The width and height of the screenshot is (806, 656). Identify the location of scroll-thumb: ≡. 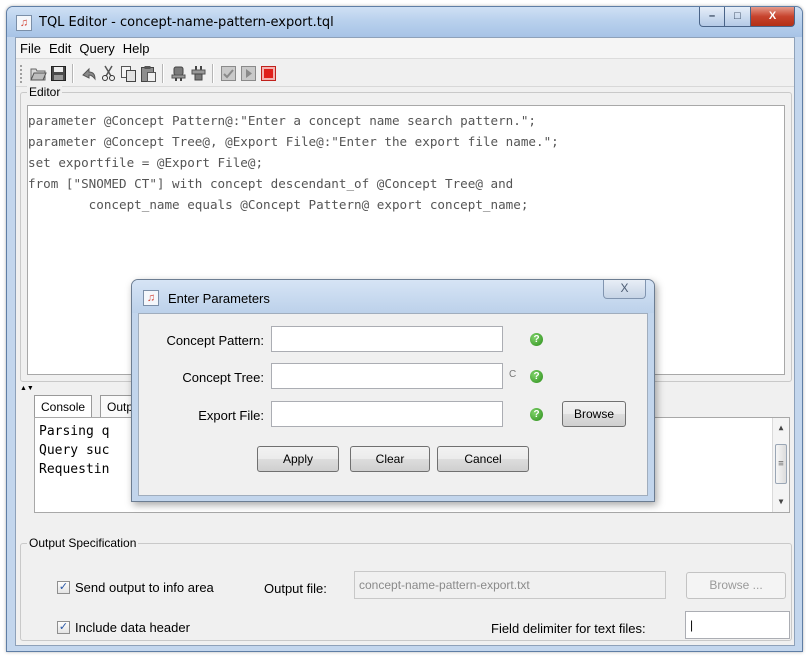
(781, 464).